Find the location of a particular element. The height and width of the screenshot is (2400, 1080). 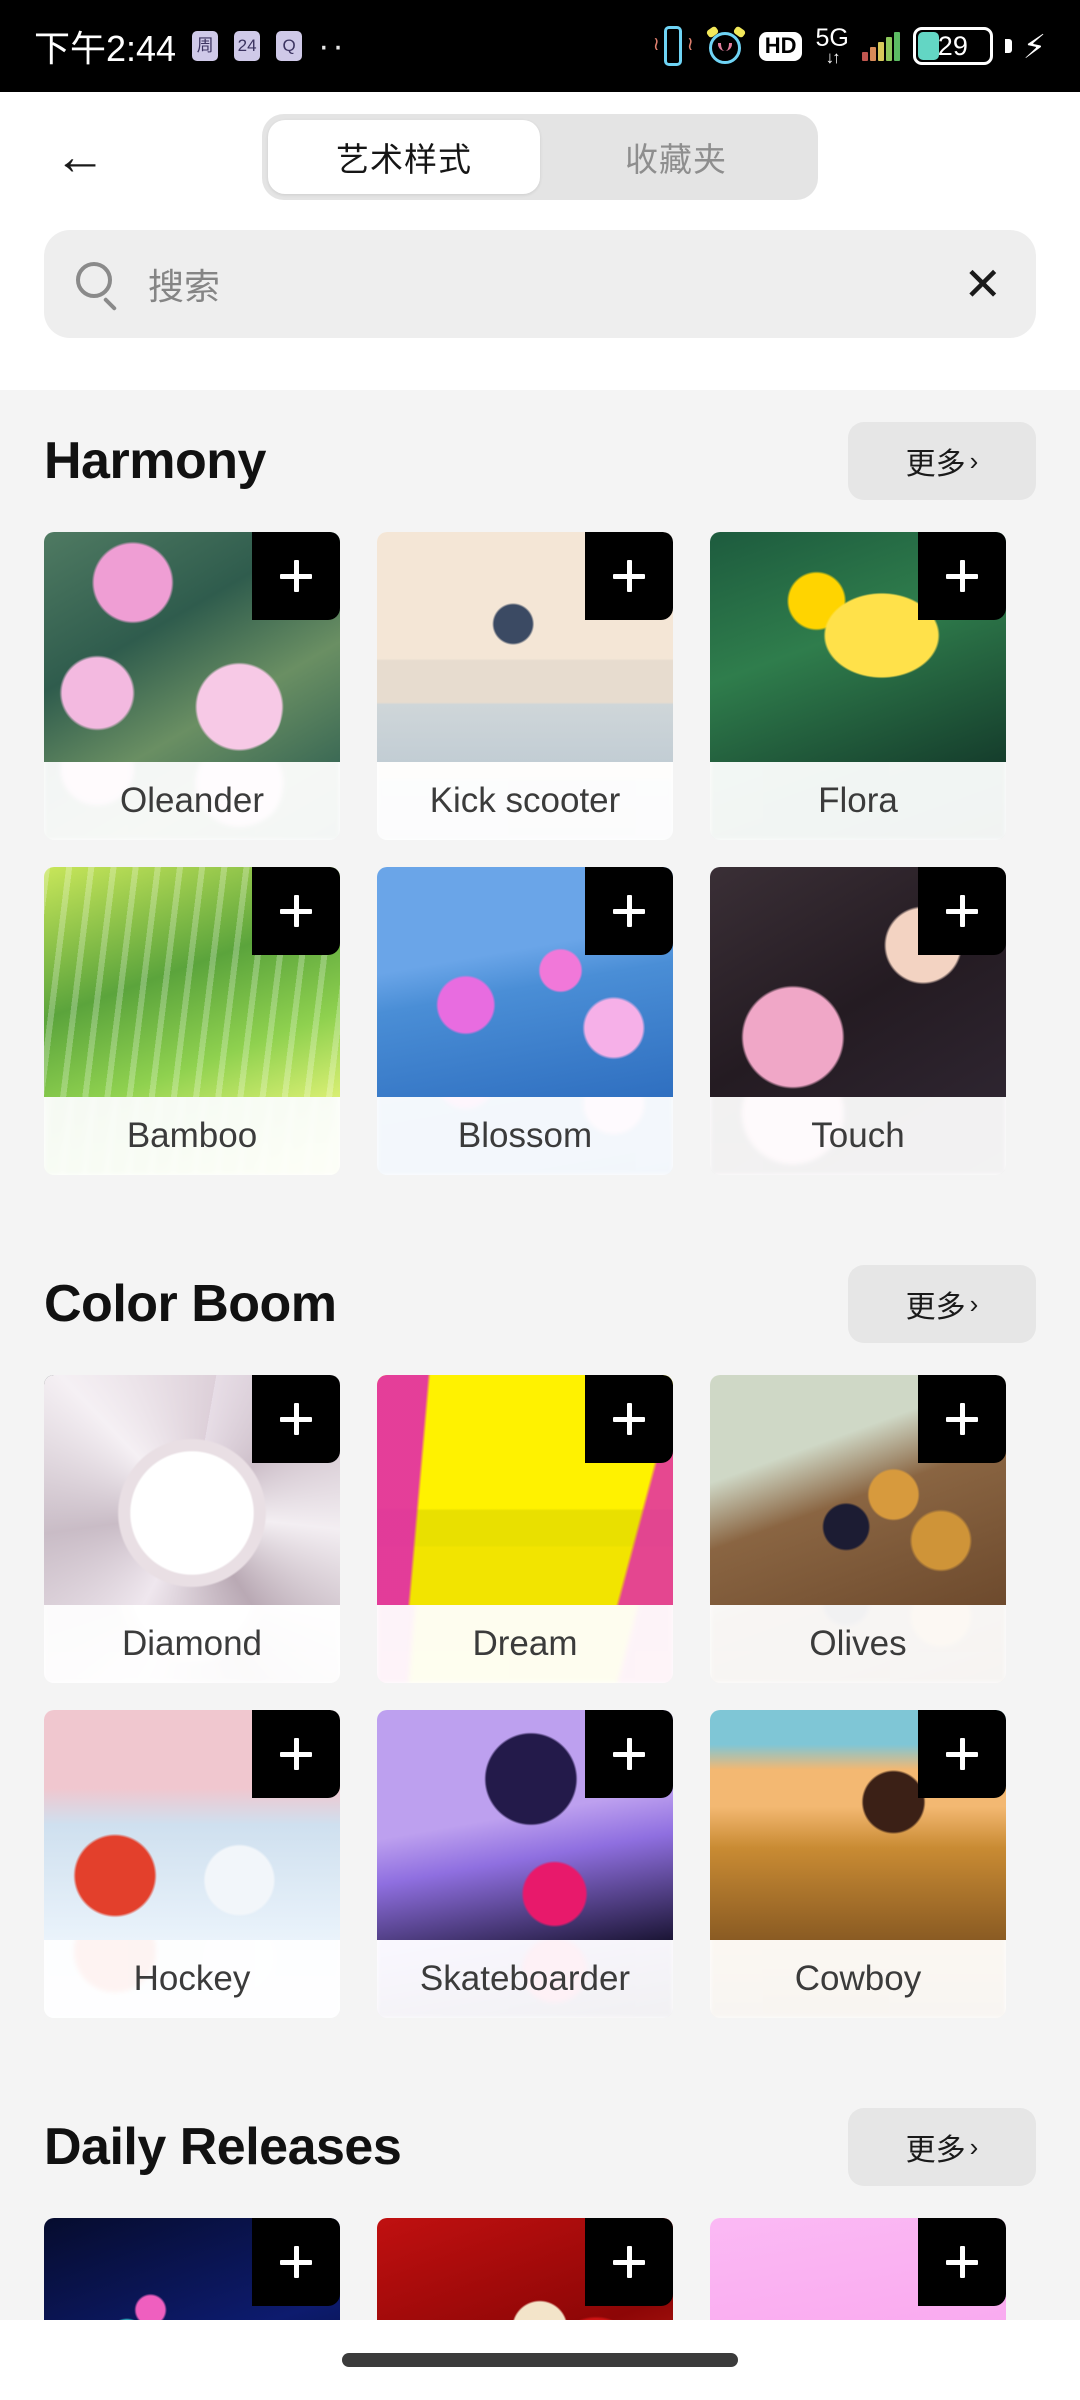

alarm-icon is located at coordinates (725, 45).